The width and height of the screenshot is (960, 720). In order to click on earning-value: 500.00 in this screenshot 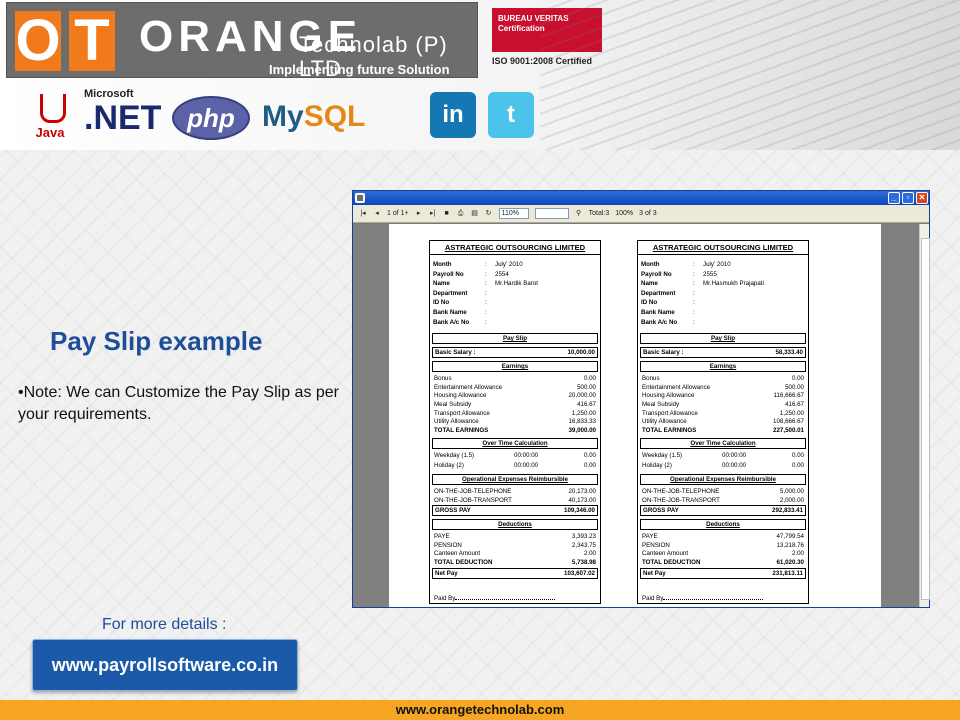, I will do `click(794, 387)`.